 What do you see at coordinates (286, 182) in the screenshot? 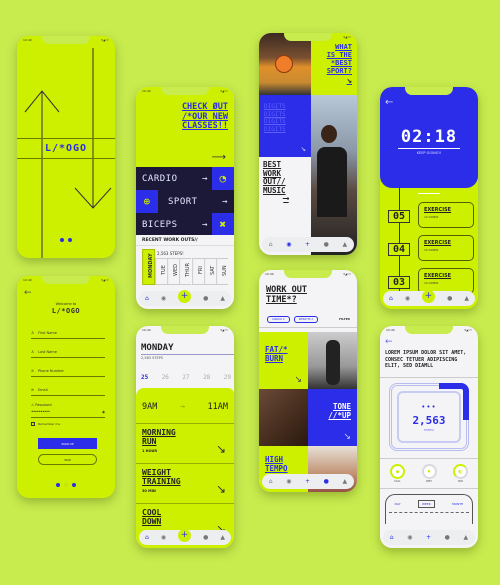
I see `best-workout-music-title: BEST WORK OUT//MUSIC ⟶` at bounding box center [286, 182].